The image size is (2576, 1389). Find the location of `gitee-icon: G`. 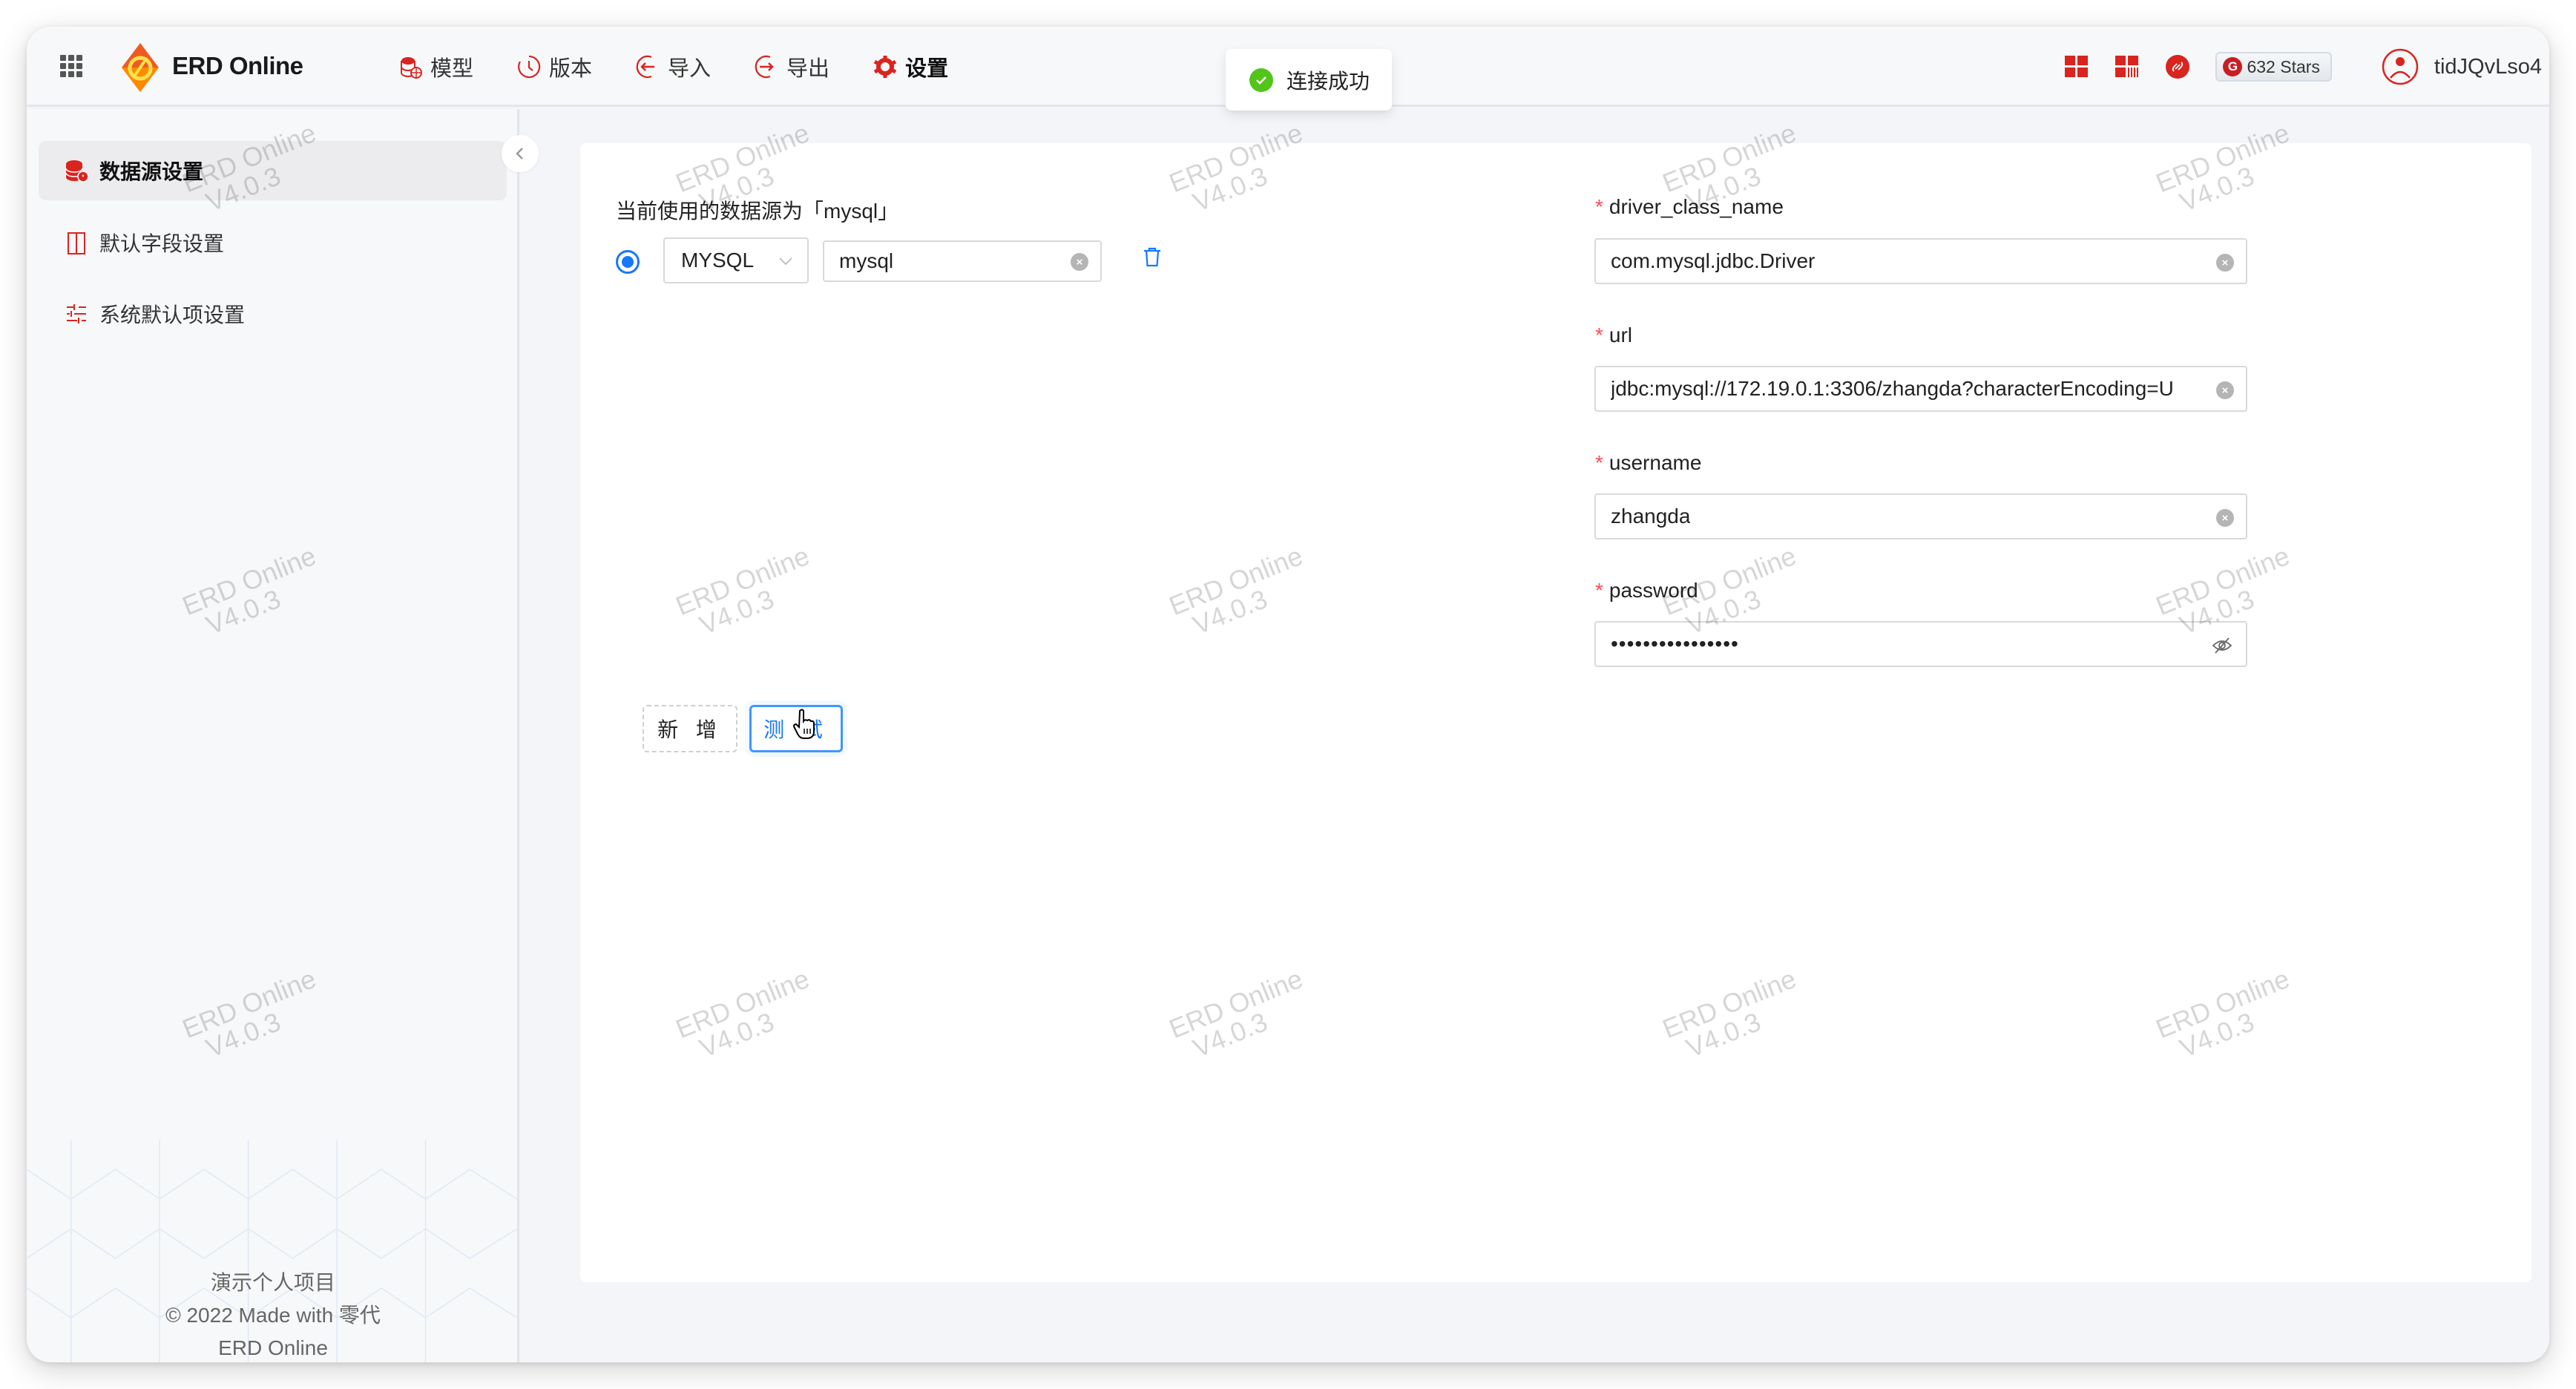

gitee-icon: G is located at coordinates (2233, 66).